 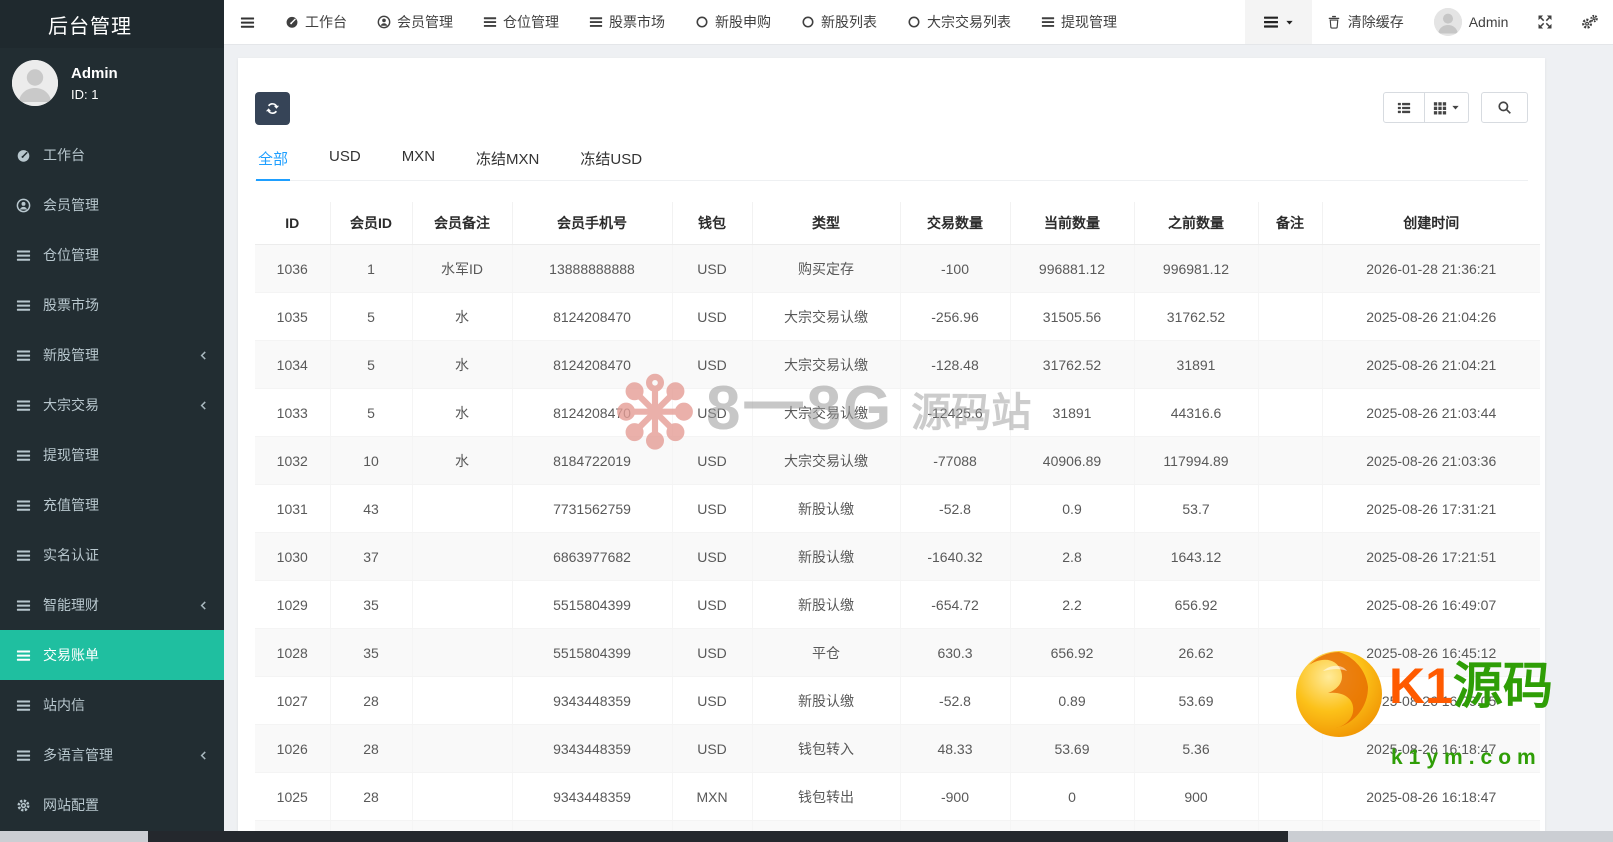 I want to click on table-cell: 40906.89, so click(x=1072, y=460).